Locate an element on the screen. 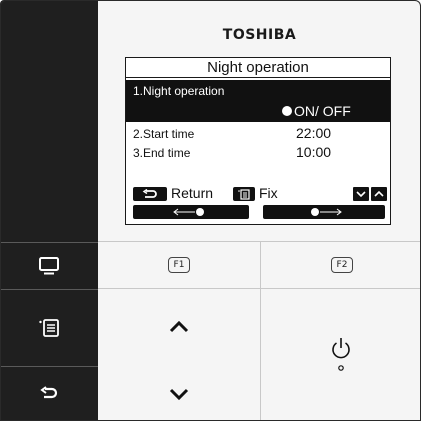 Image resolution: width=421 pixels, height=421 pixels. chevron-down-small-icon is located at coordinates (361, 194).